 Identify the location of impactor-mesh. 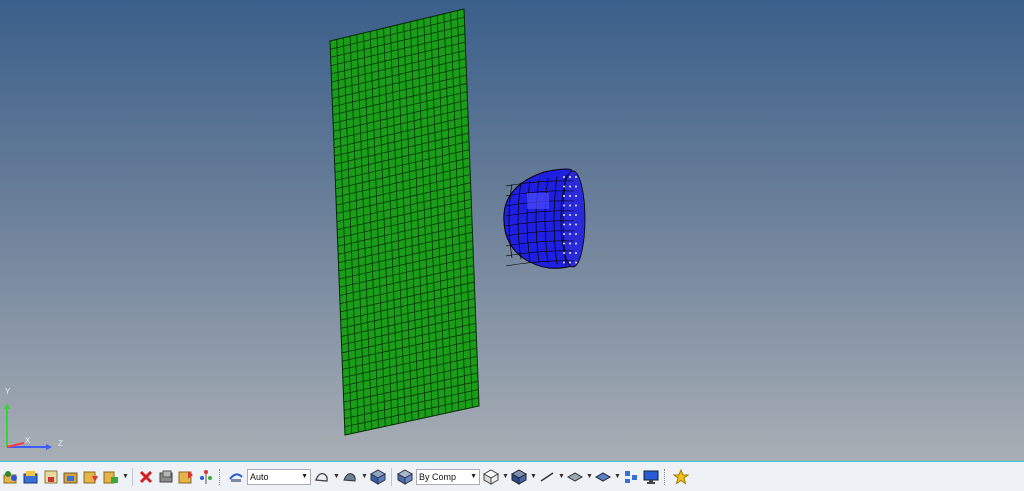
(544, 218).